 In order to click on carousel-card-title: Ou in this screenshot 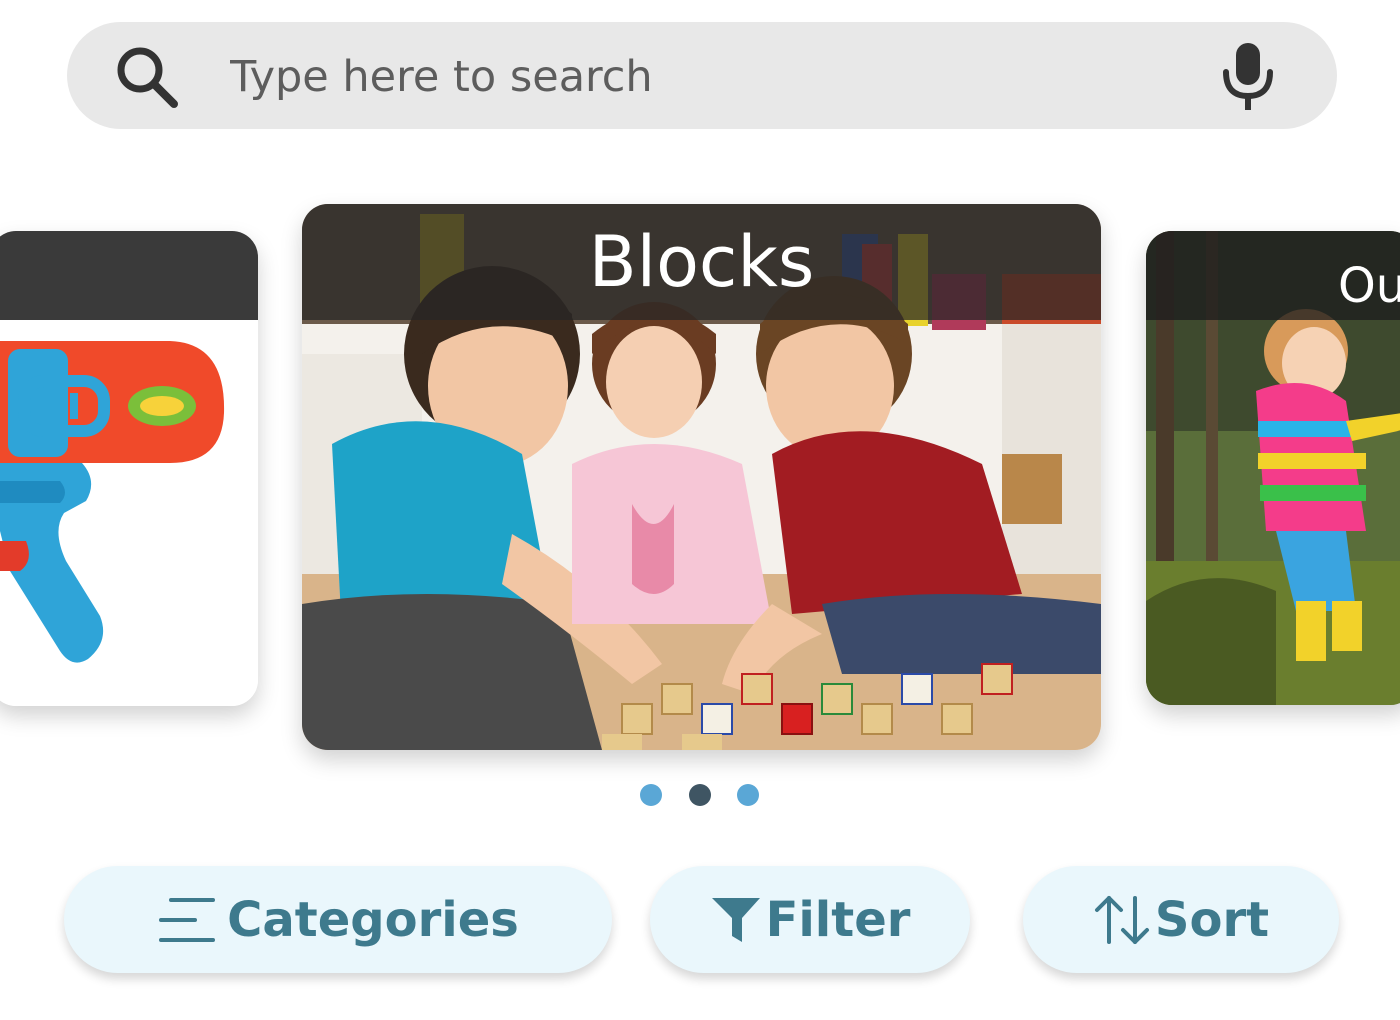, I will do `click(1273, 275)`.